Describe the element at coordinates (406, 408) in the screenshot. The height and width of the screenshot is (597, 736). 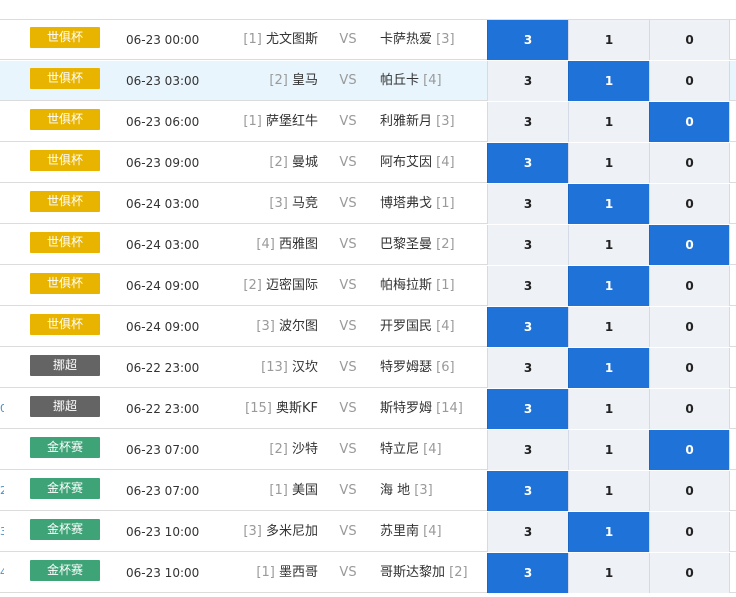
I see `away-team-name: 斯特罗姆` at that location.